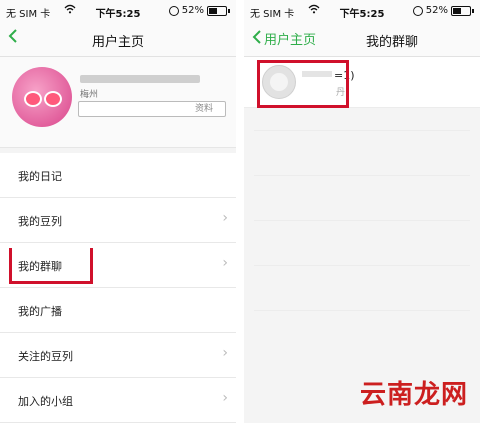 This screenshot has width=480, height=423. Describe the element at coordinates (413, 395) in the screenshot. I see `watermark-logo: 云南龙网` at that location.